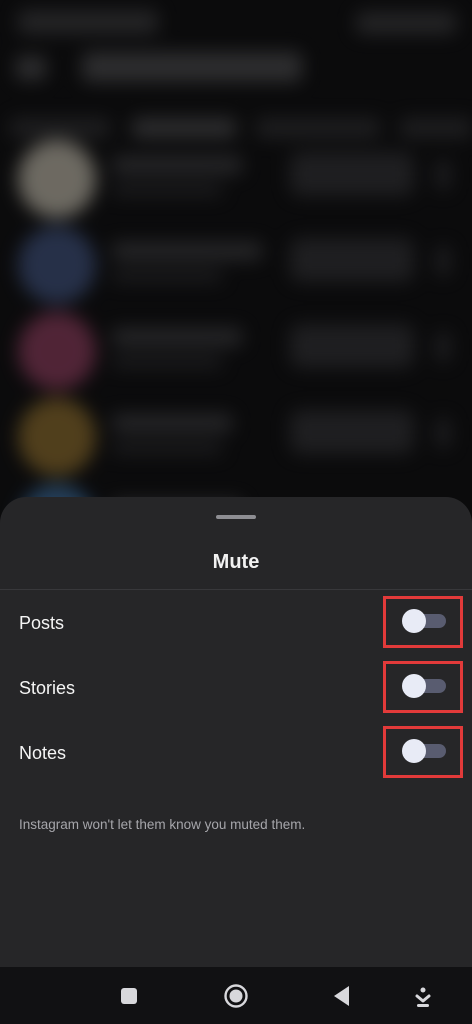 The image size is (472, 1024). What do you see at coordinates (129, 996) in the screenshot?
I see `recents-icon` at bounding box center [129, 996].